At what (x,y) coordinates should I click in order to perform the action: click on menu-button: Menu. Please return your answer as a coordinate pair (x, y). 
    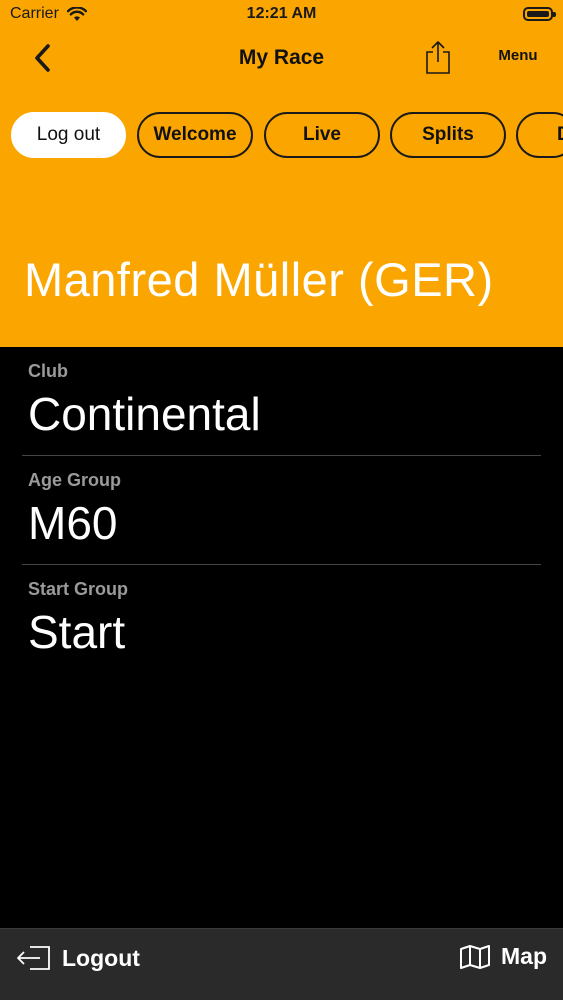
    Looking at the image, I should click on (518, 55).